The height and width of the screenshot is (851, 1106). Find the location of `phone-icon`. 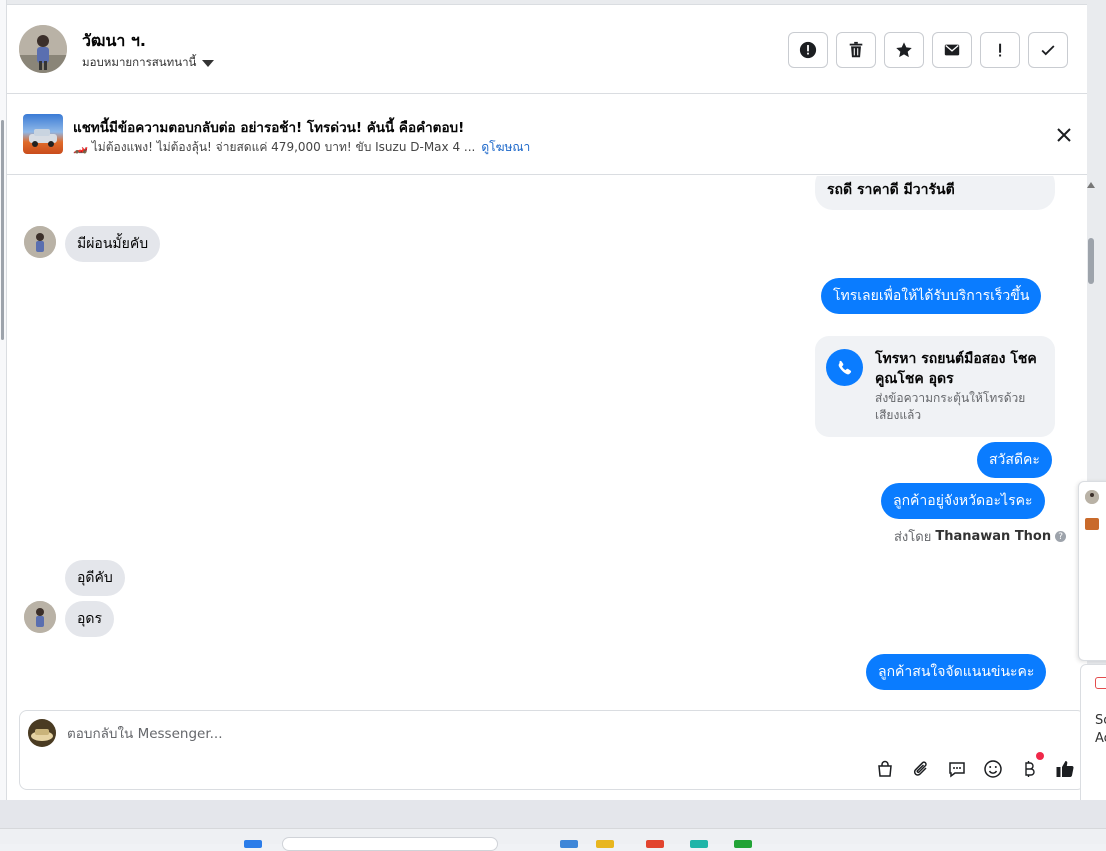

phone-icon is located at coordinates (844, 367).